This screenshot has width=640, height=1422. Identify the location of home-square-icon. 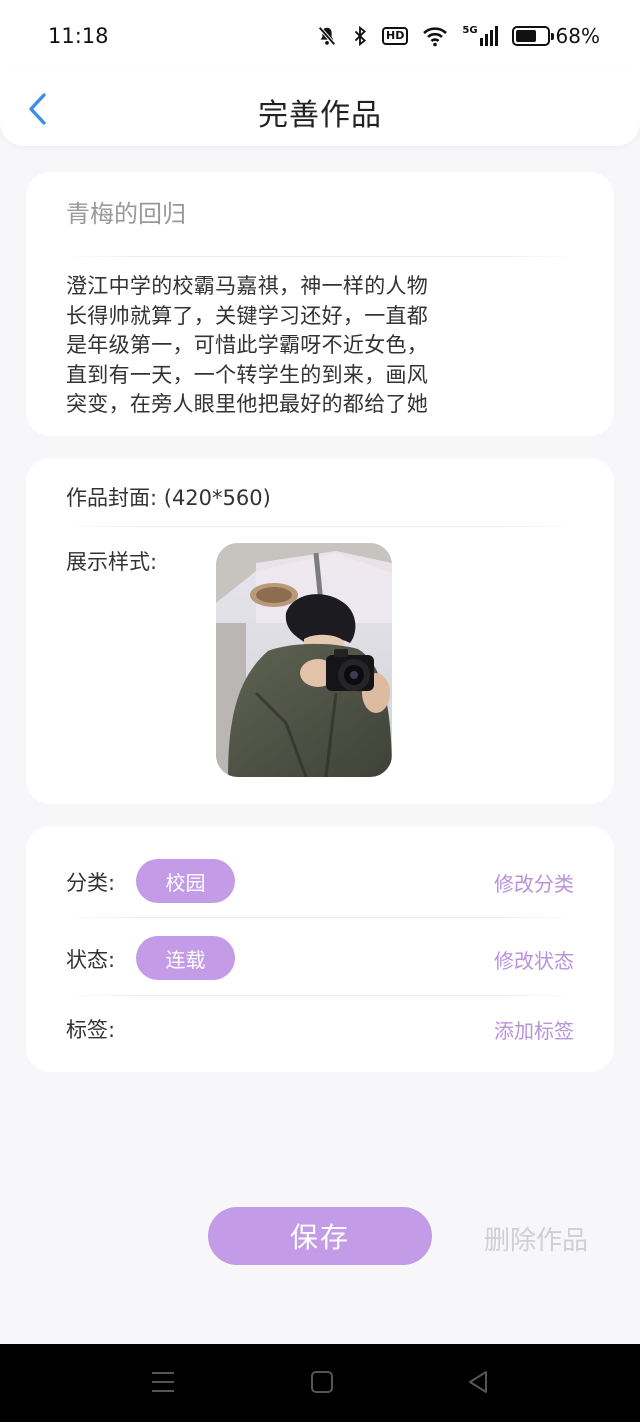
(322, 1382).